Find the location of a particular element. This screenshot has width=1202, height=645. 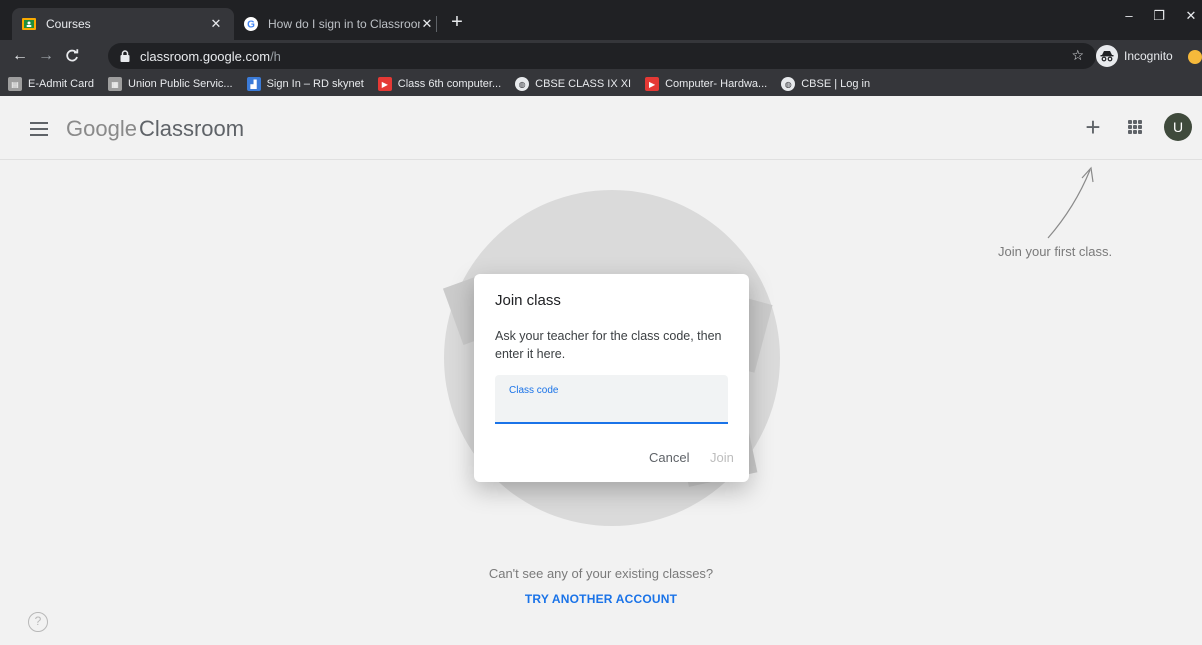

app-logo: GoogleClassroom is located at coordinates (155, 129).